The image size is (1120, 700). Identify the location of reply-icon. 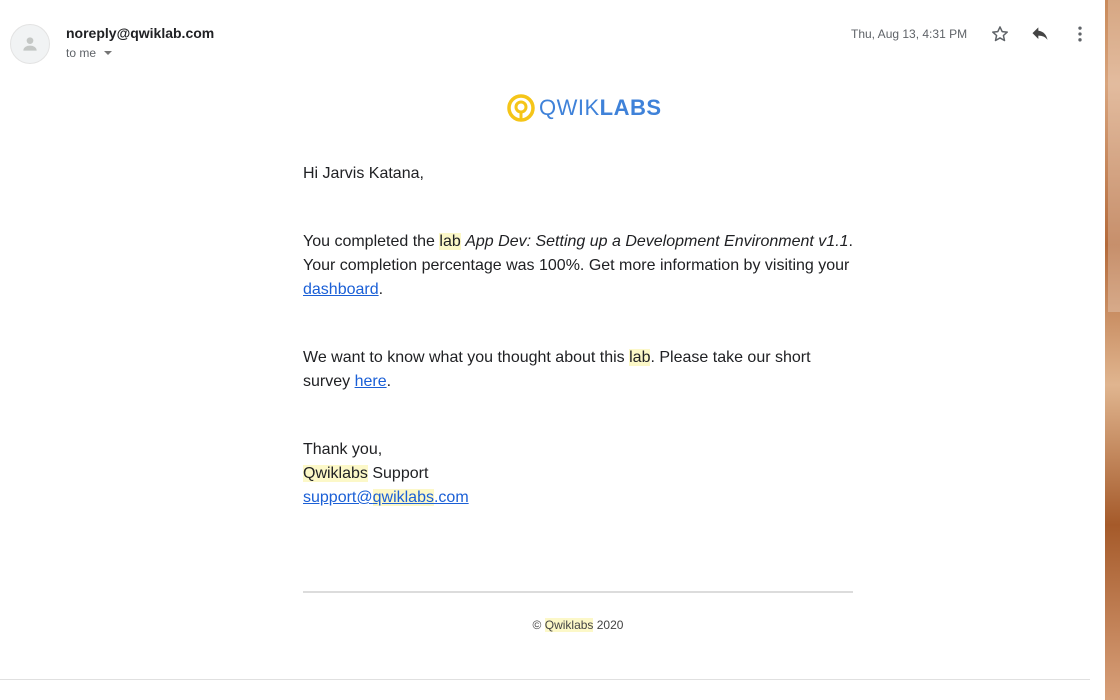
(1040, 33).